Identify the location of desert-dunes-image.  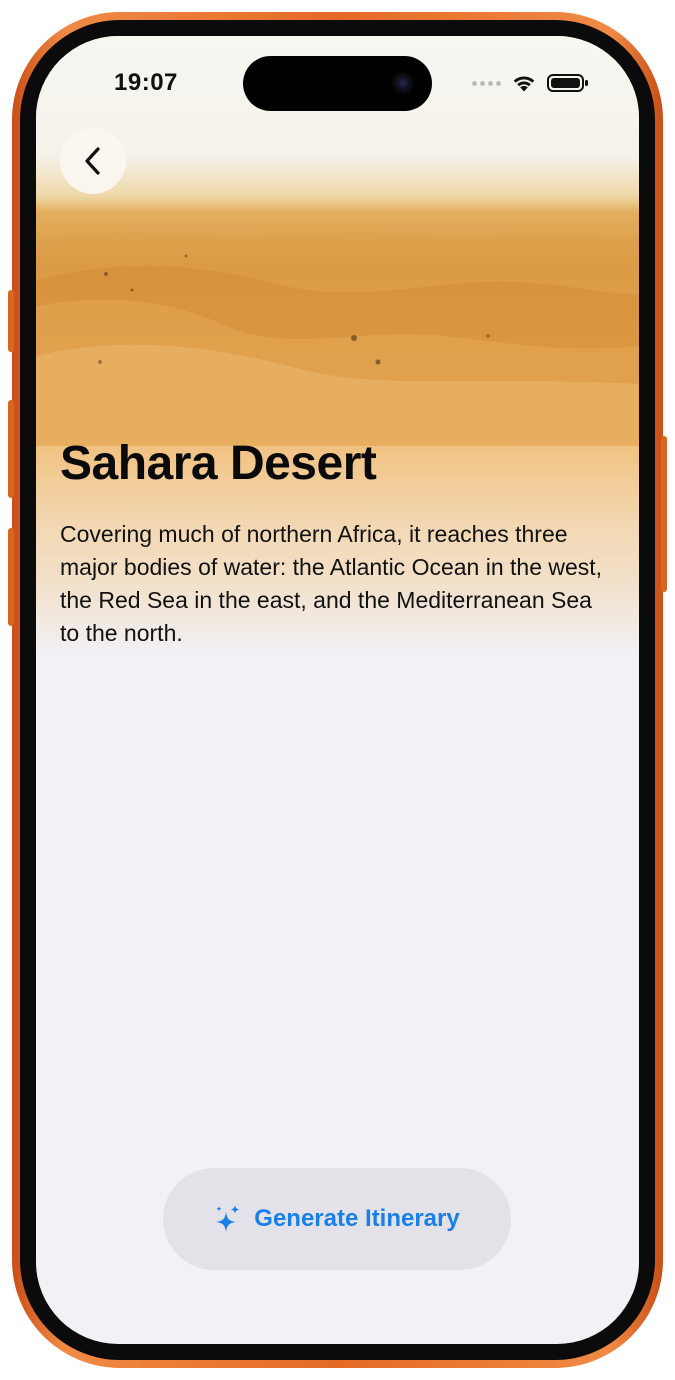
(337, 339).